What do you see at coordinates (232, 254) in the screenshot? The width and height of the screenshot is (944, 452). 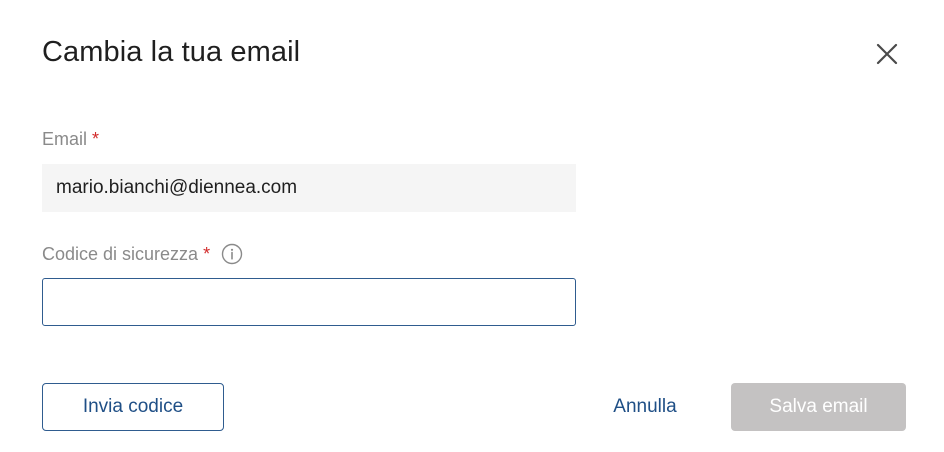 I see `info-icon` at bounding box center [232, 254].